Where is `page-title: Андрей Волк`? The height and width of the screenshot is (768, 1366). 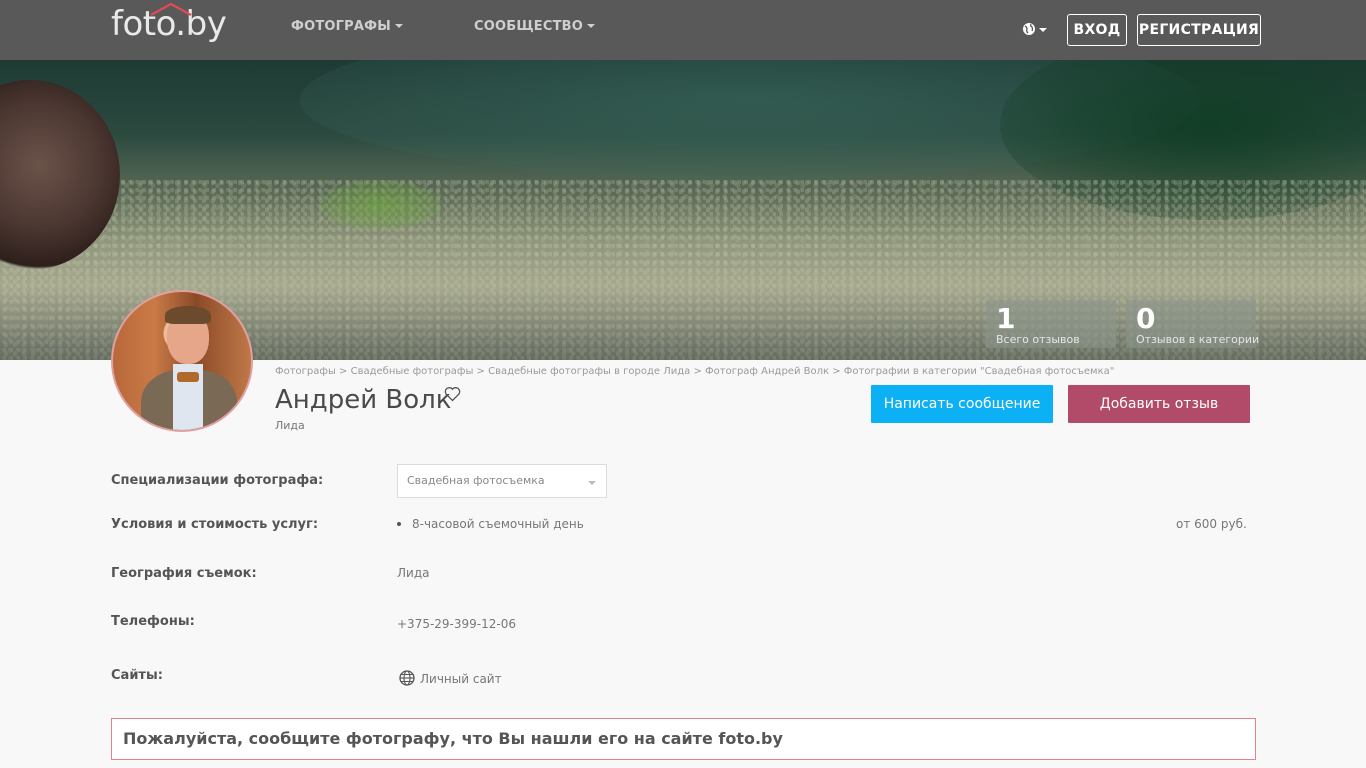 page-title: Андрей Волк is located at coordinates (363, 400).